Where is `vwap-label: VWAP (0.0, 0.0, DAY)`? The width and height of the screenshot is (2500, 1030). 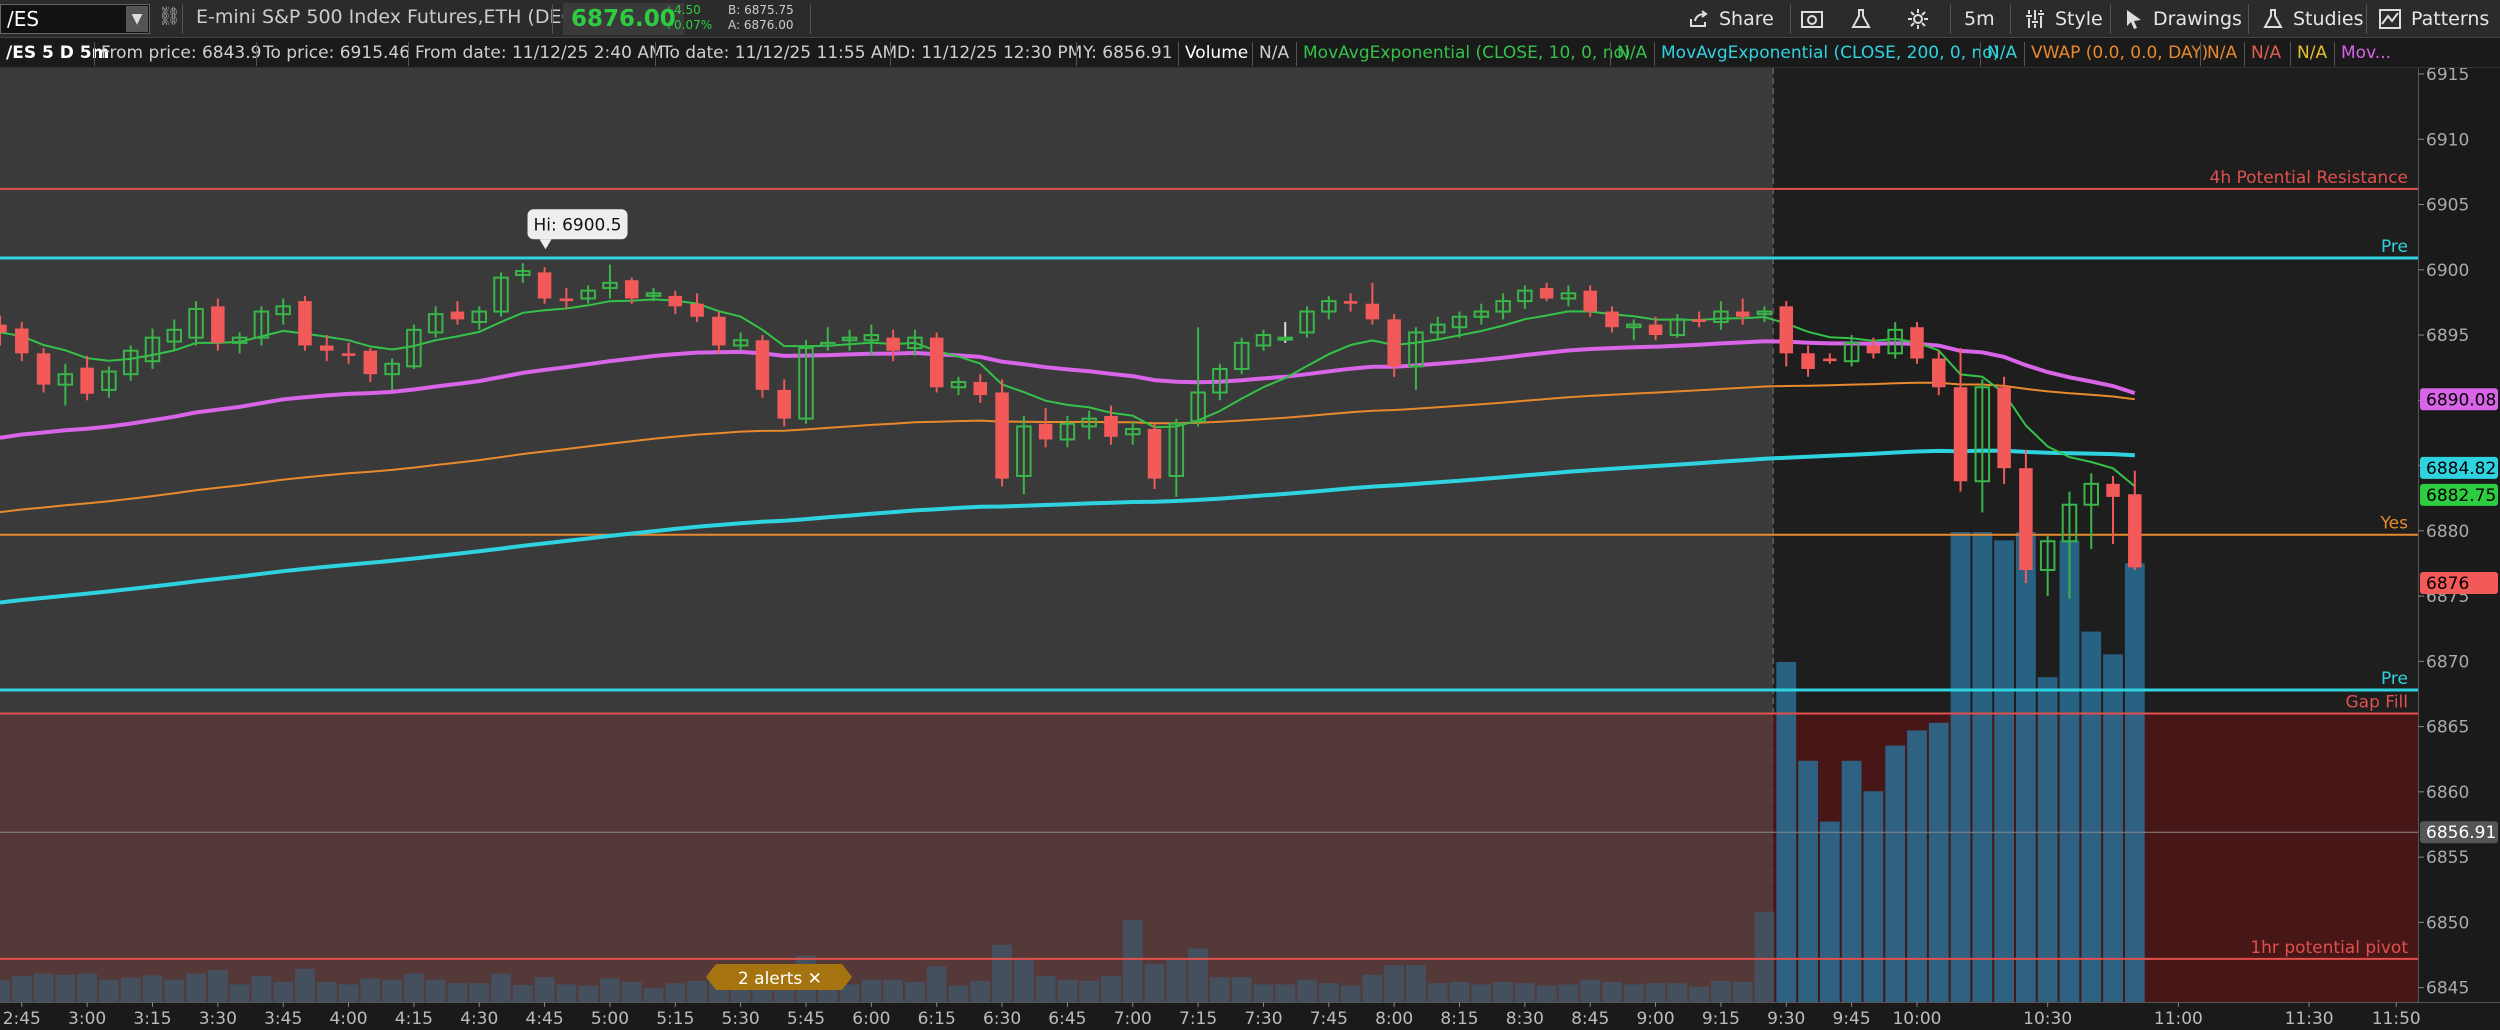 vwap-label: VWAP (0.0, 0.0, DAY) is located at coordinates (2119, 54).